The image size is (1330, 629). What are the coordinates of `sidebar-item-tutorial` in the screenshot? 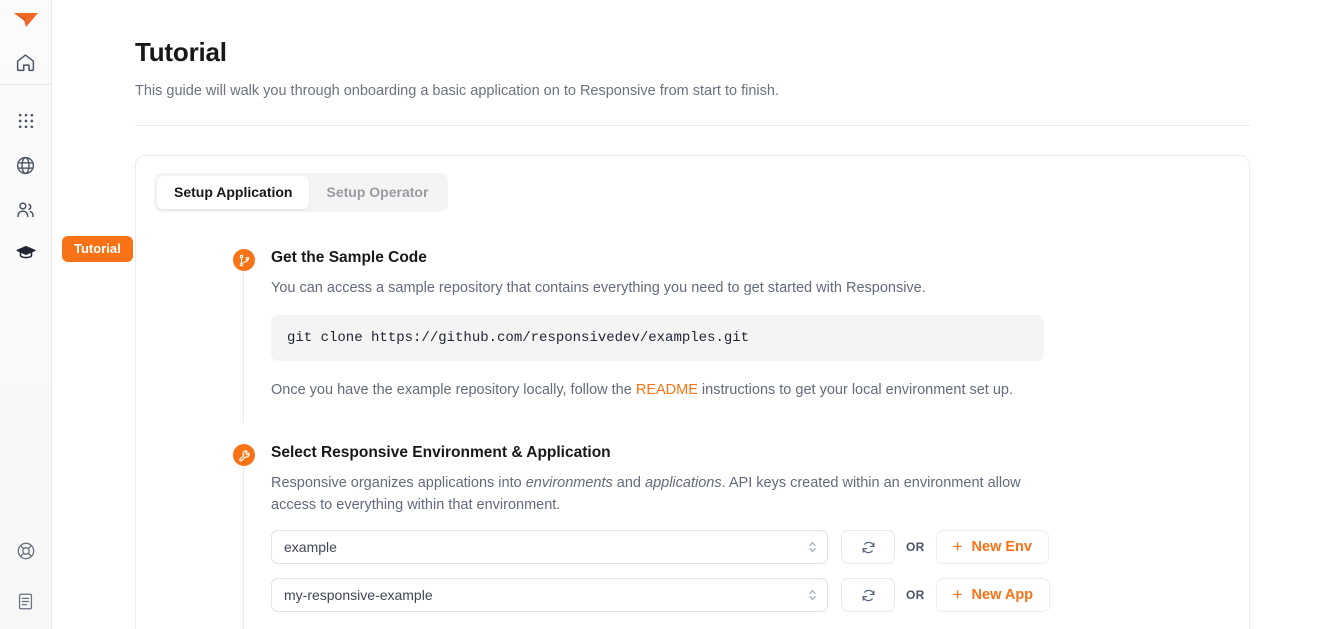 It's located at (26, 253).